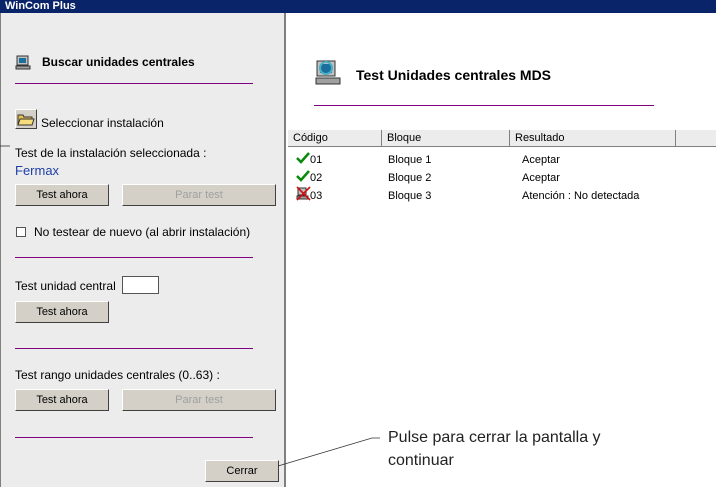  What do you see at coordinates (335, 138) in the screenshot?
I see `column-header-code: Código` at bounding box center [335, 138].